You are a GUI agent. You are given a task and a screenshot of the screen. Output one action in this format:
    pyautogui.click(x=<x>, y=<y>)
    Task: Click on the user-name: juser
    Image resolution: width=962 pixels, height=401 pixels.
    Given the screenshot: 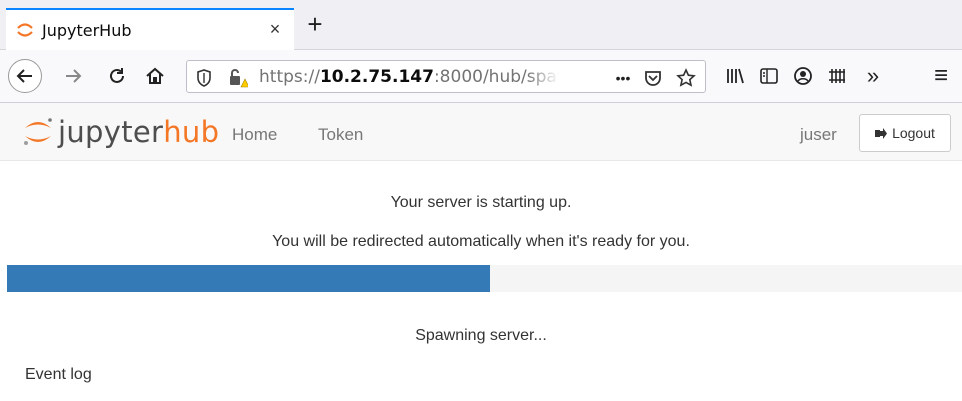 What is the action you would take?
    pyautogui.click(x=818, y=134)
    